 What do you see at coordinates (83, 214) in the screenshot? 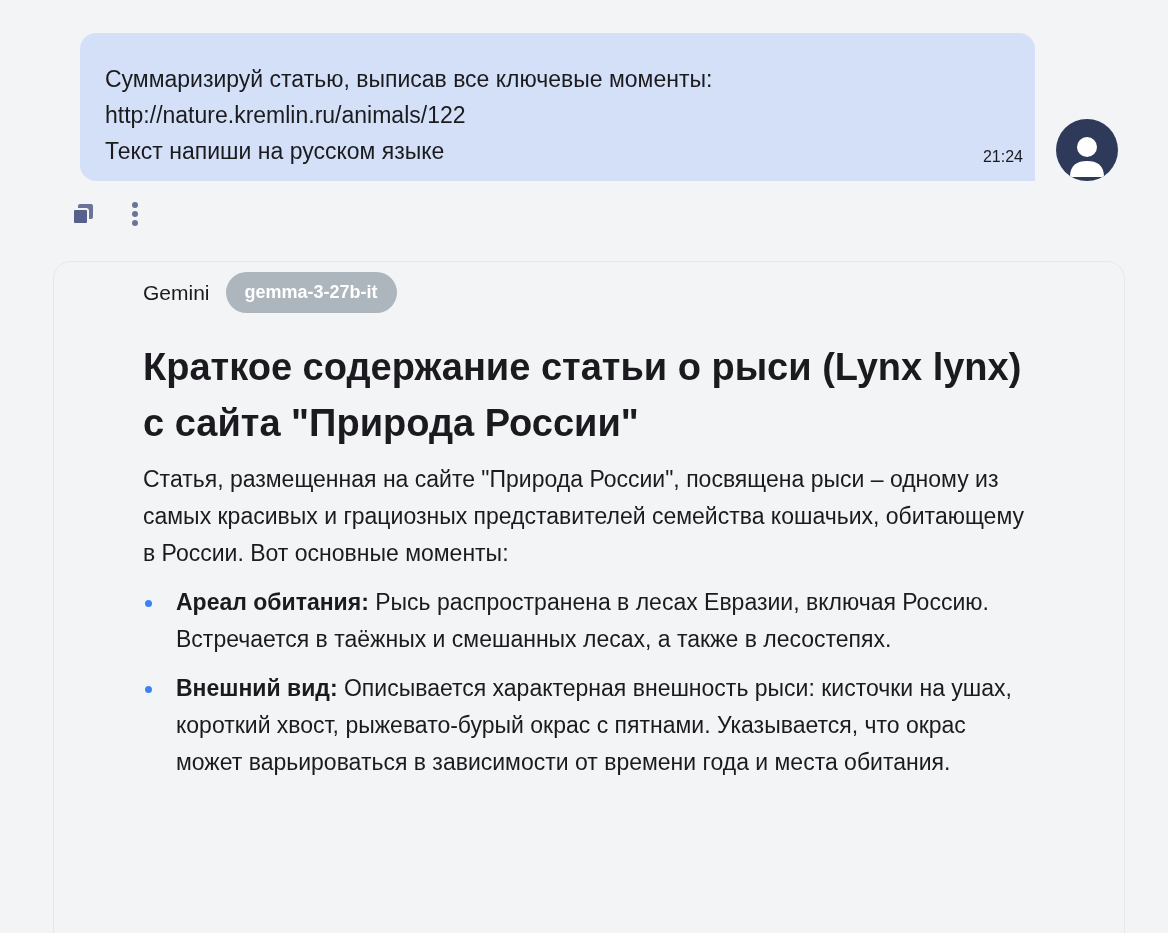
I see `copy-icon` at bounding box center [83, 214].